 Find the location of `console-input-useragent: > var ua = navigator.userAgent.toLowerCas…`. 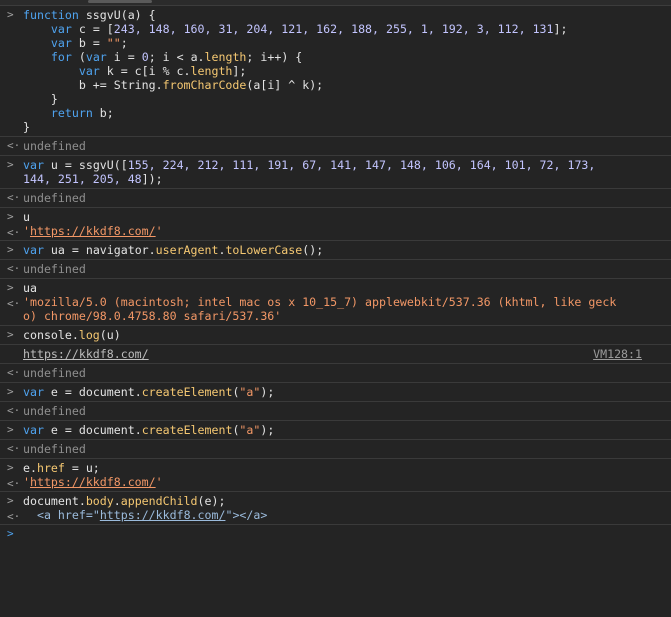

console-input-useragent: > var ua = navigator.userAgent.toLowerCas… is located at coordinates (335, 250).